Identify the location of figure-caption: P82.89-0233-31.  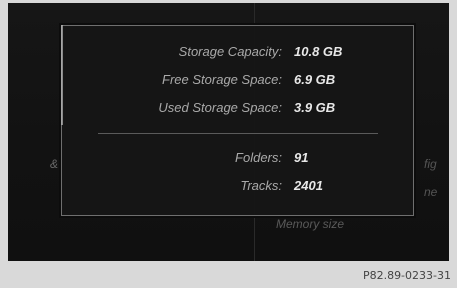
(406, 275).